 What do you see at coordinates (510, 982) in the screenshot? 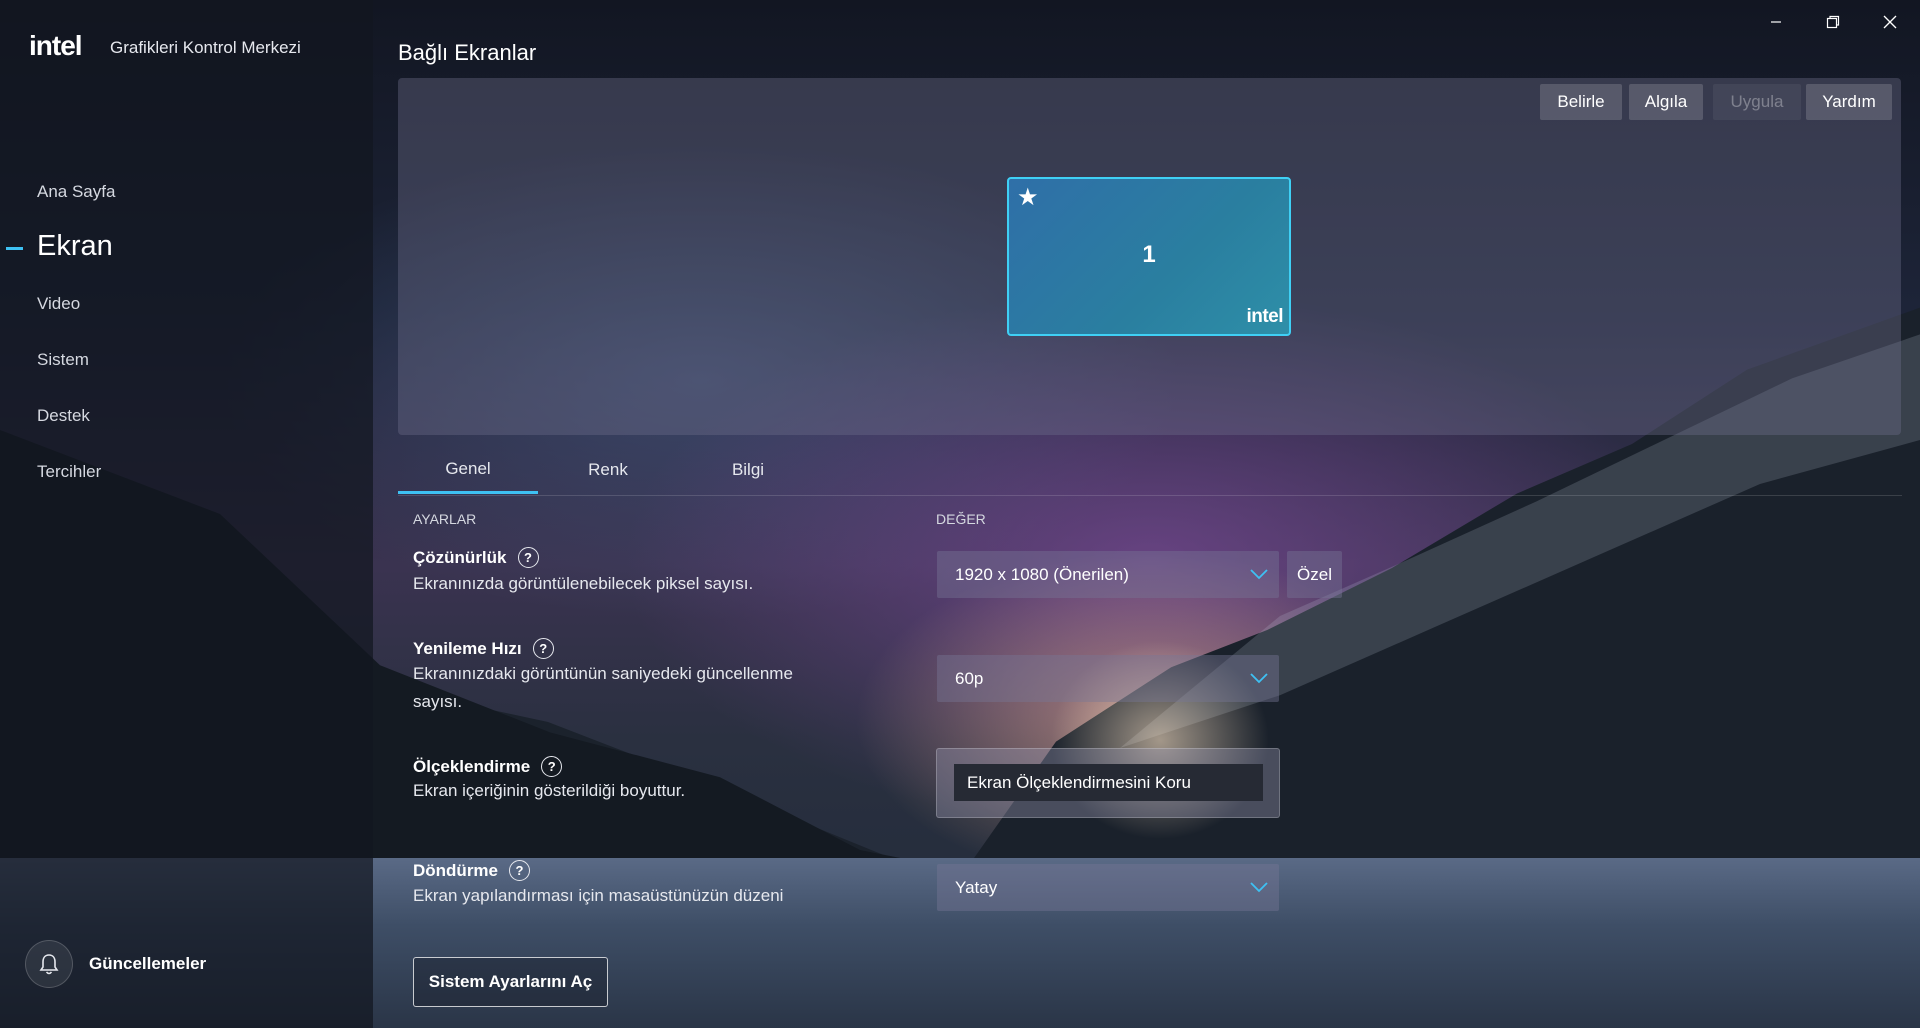
I see `open-system-settings-button: Sistem Ayarlarını Aç` at bounding box center [510, 982].